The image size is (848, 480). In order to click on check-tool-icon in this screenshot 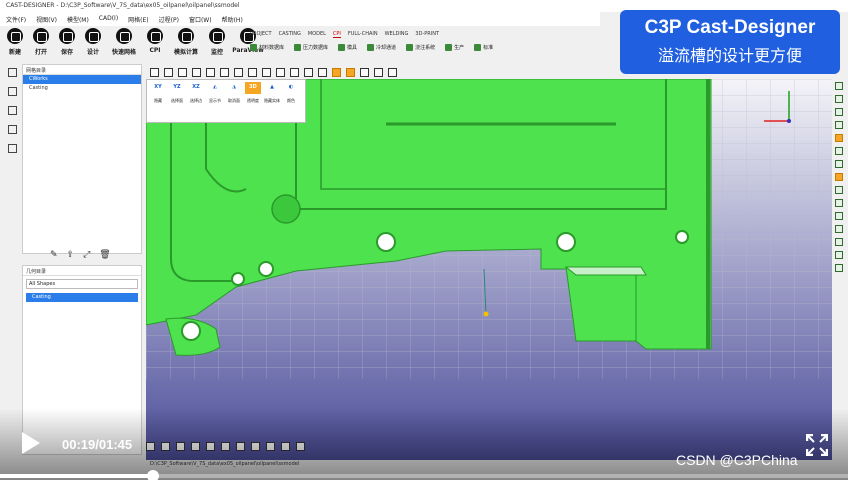, I will do `click(839, 242)`.